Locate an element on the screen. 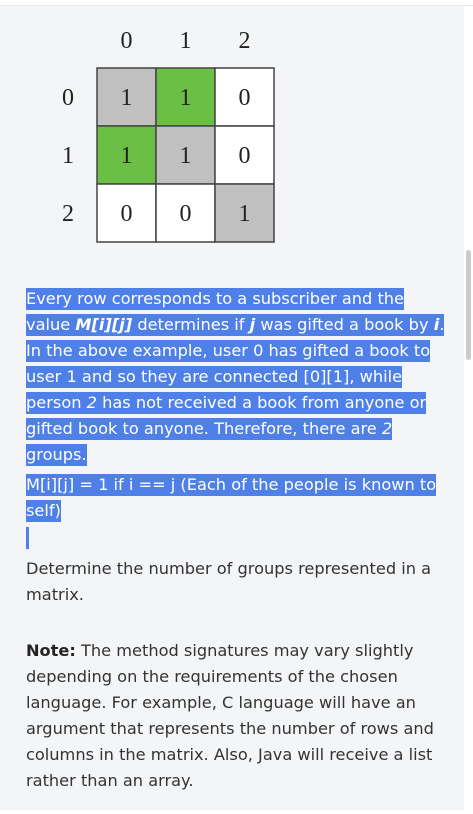 This screenshot has width=473, height=814. text-run: groups. is located at coordinates (56, 454).